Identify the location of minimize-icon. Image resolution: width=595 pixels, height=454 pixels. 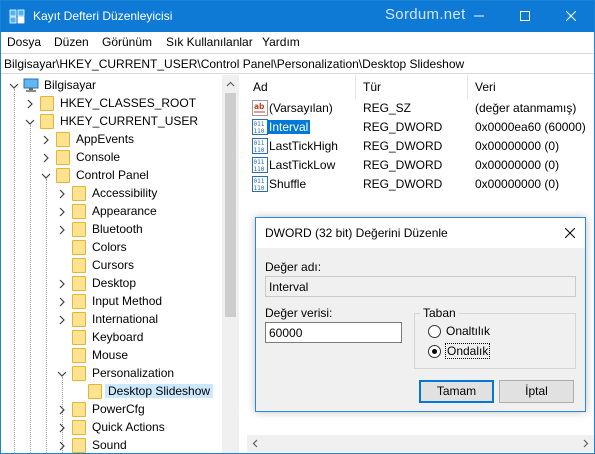
(479, 16).